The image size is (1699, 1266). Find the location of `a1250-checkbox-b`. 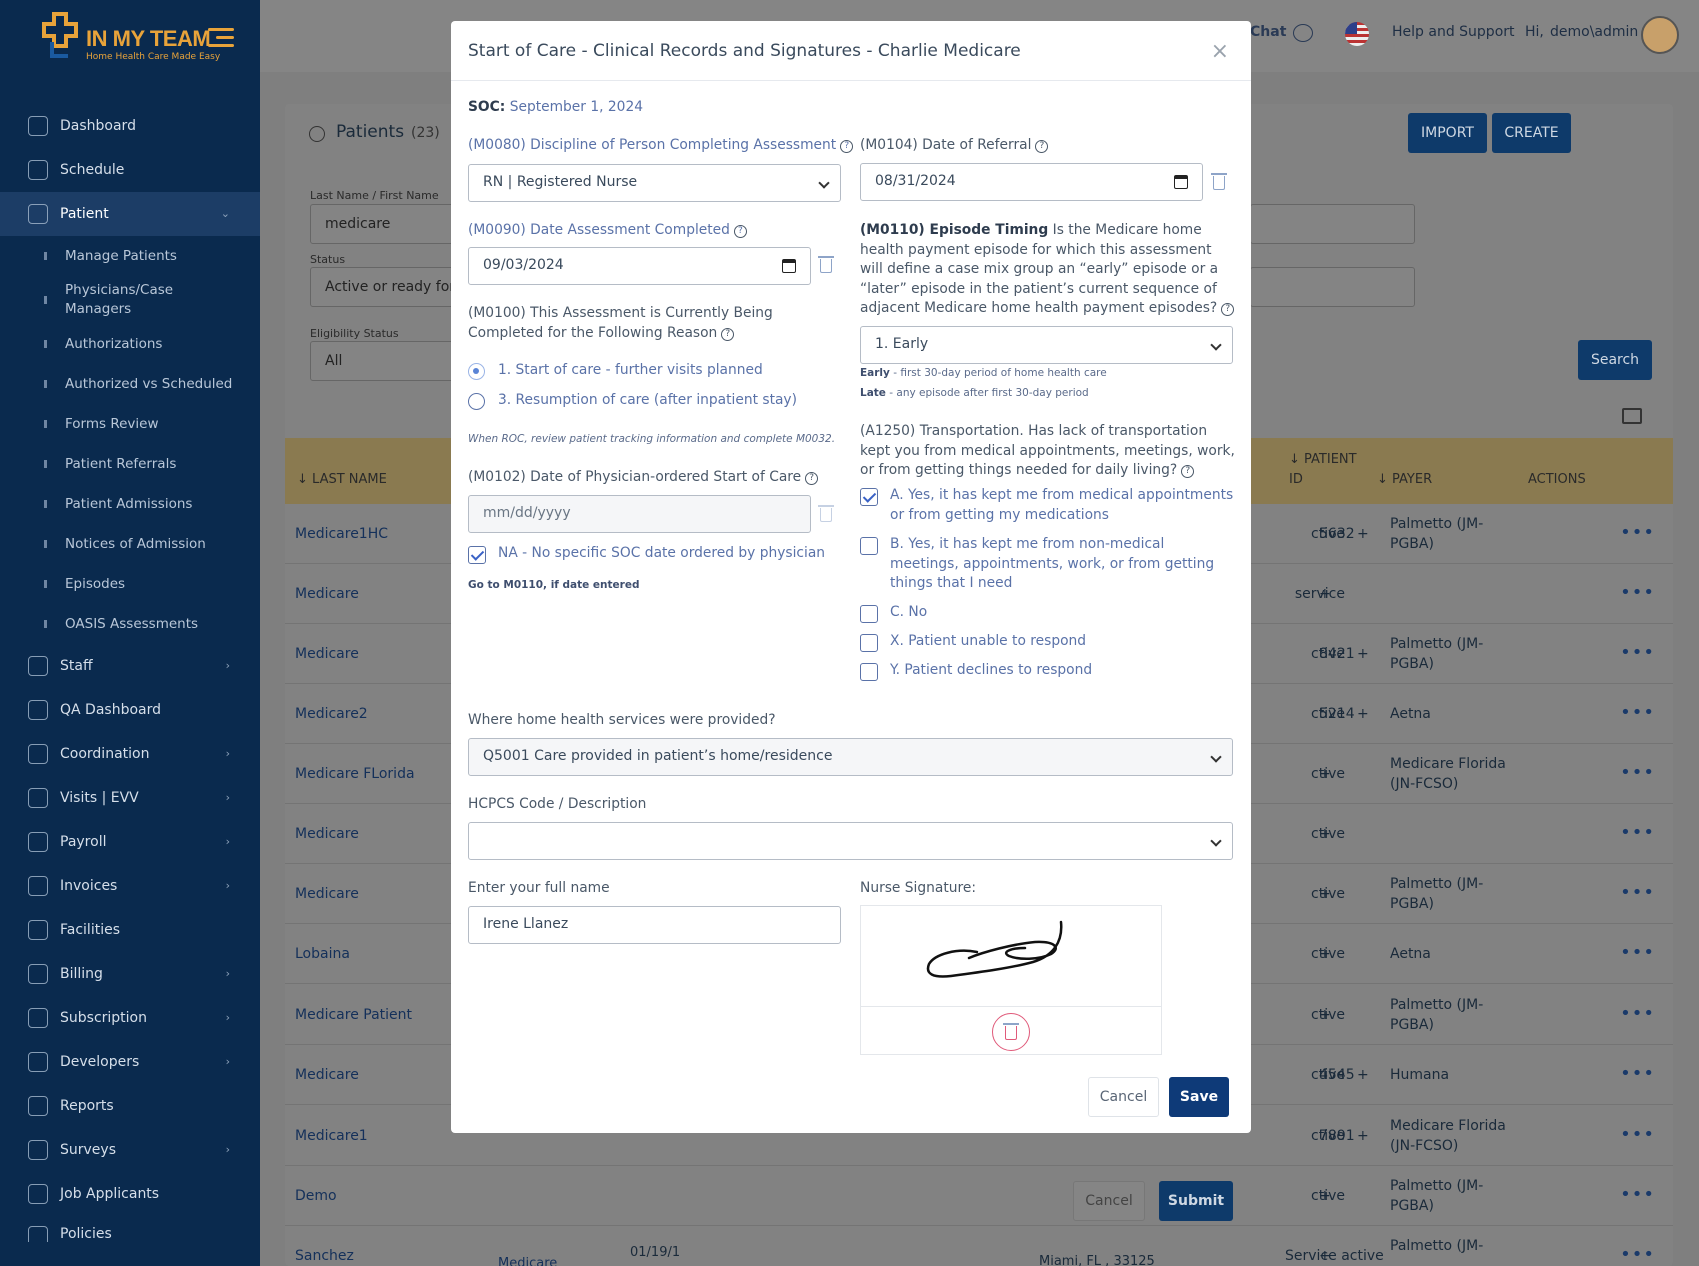

a1250-checkbox-b is located at coordinates (869, 546).